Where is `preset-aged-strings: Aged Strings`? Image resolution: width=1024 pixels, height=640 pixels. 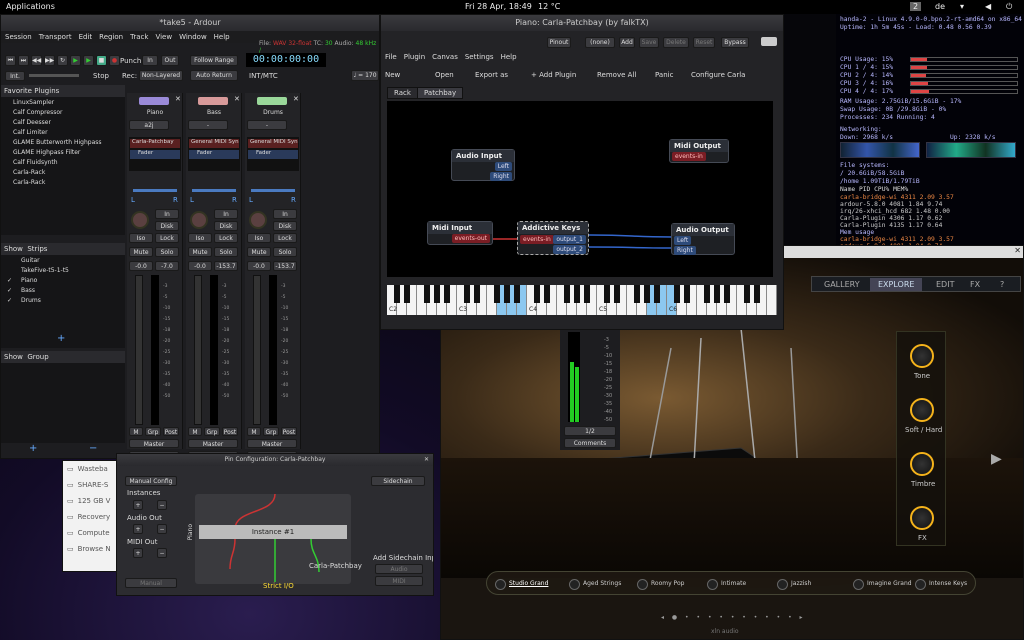 preset-aged-strings: Aged Strings is located at coordinates (595, 584).